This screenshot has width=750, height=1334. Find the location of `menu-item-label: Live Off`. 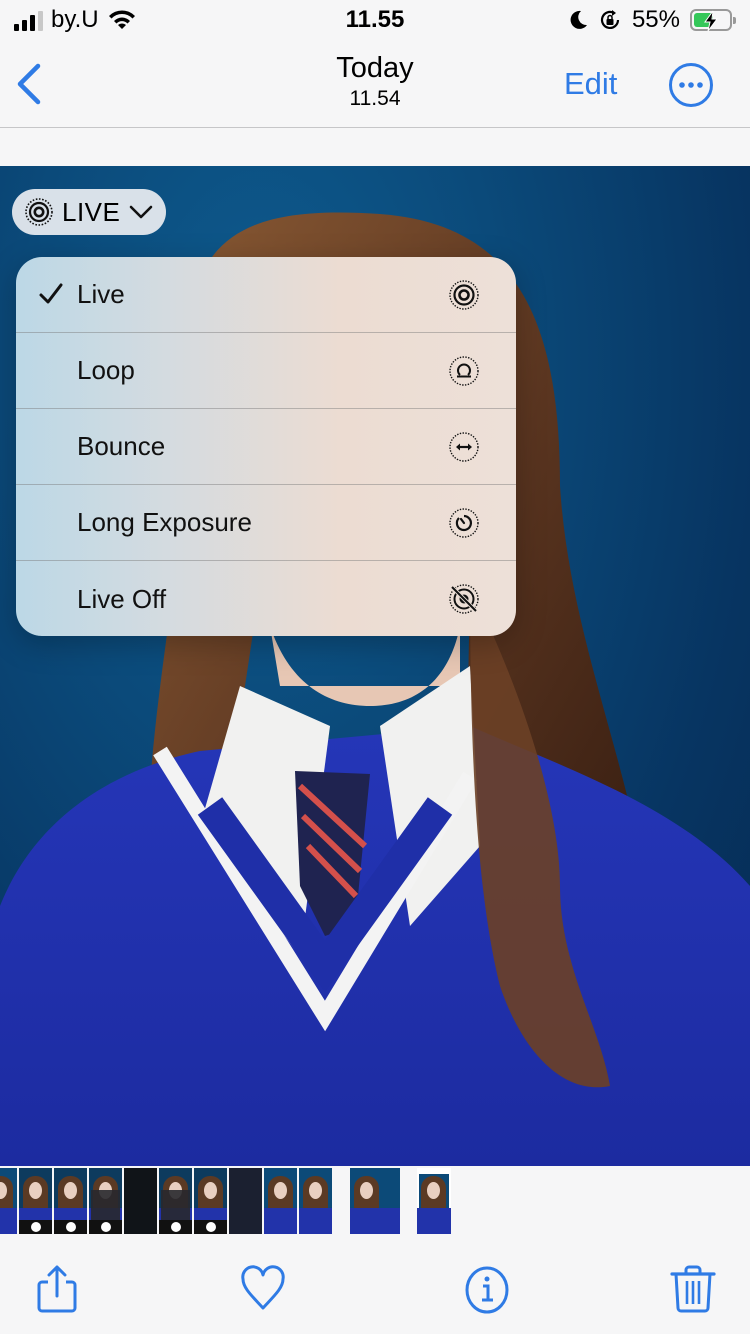

menu-item-label: Live Off is located at coordinates (122, 598).